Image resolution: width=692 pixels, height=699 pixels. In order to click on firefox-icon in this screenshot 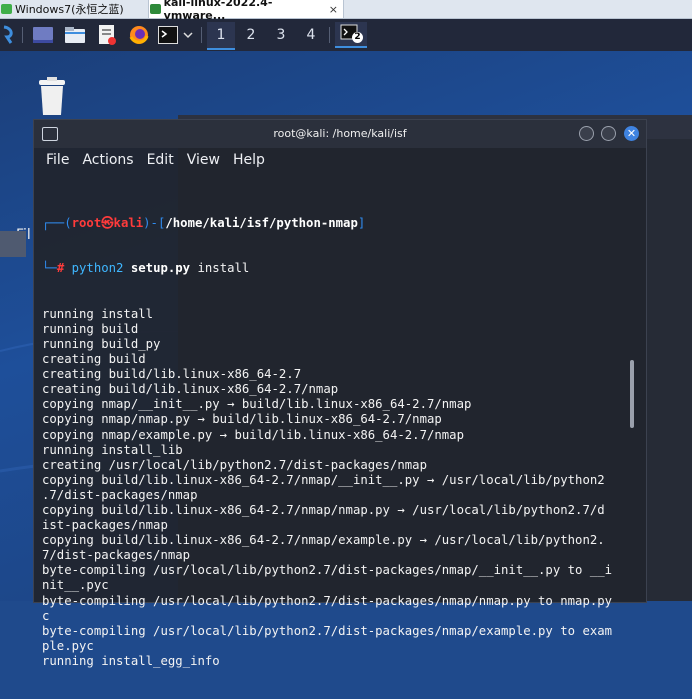, I will do `click(139, 35)`.